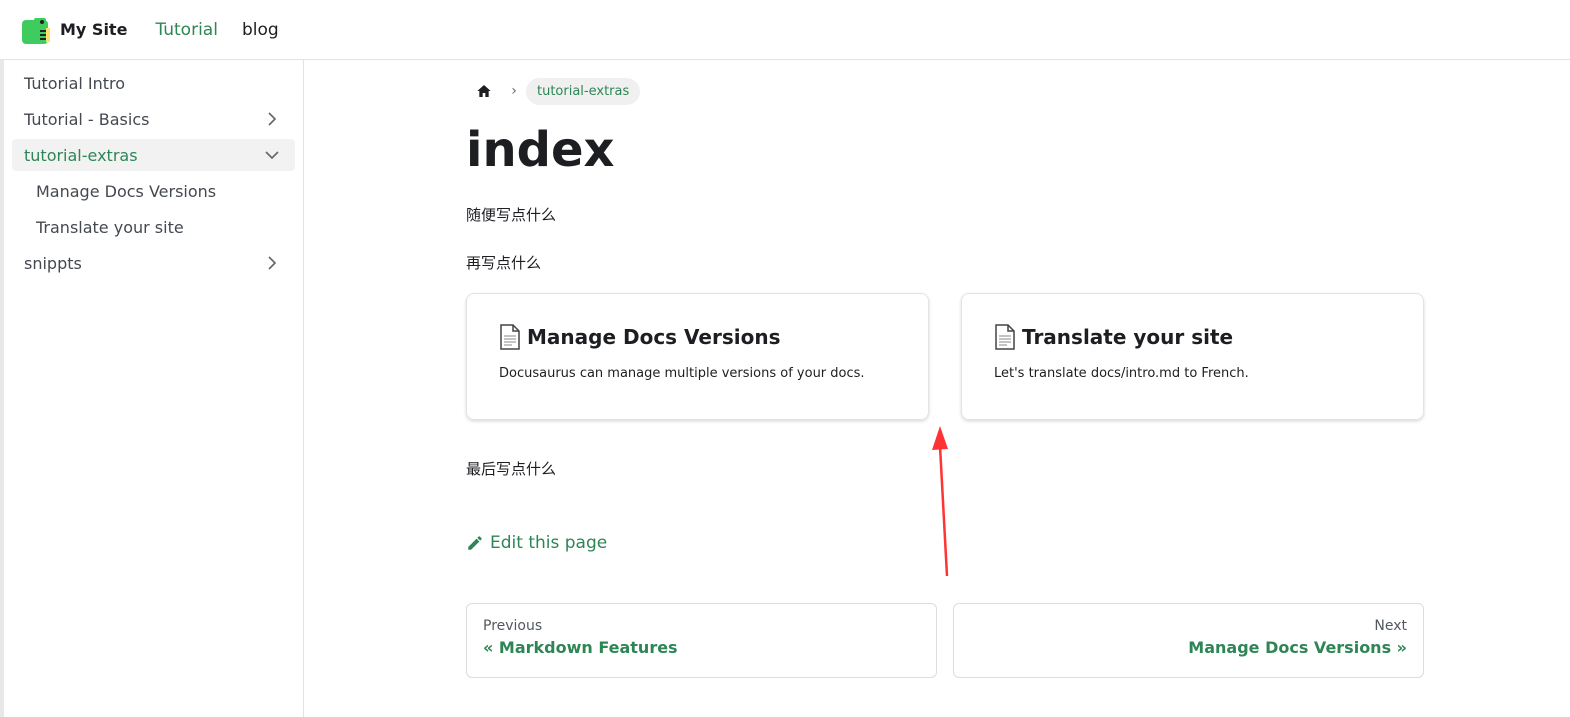 This screenshot has width=1570, height=717. I want to click on sidebar-item-label: tutorial-extras, so click(81, 155).